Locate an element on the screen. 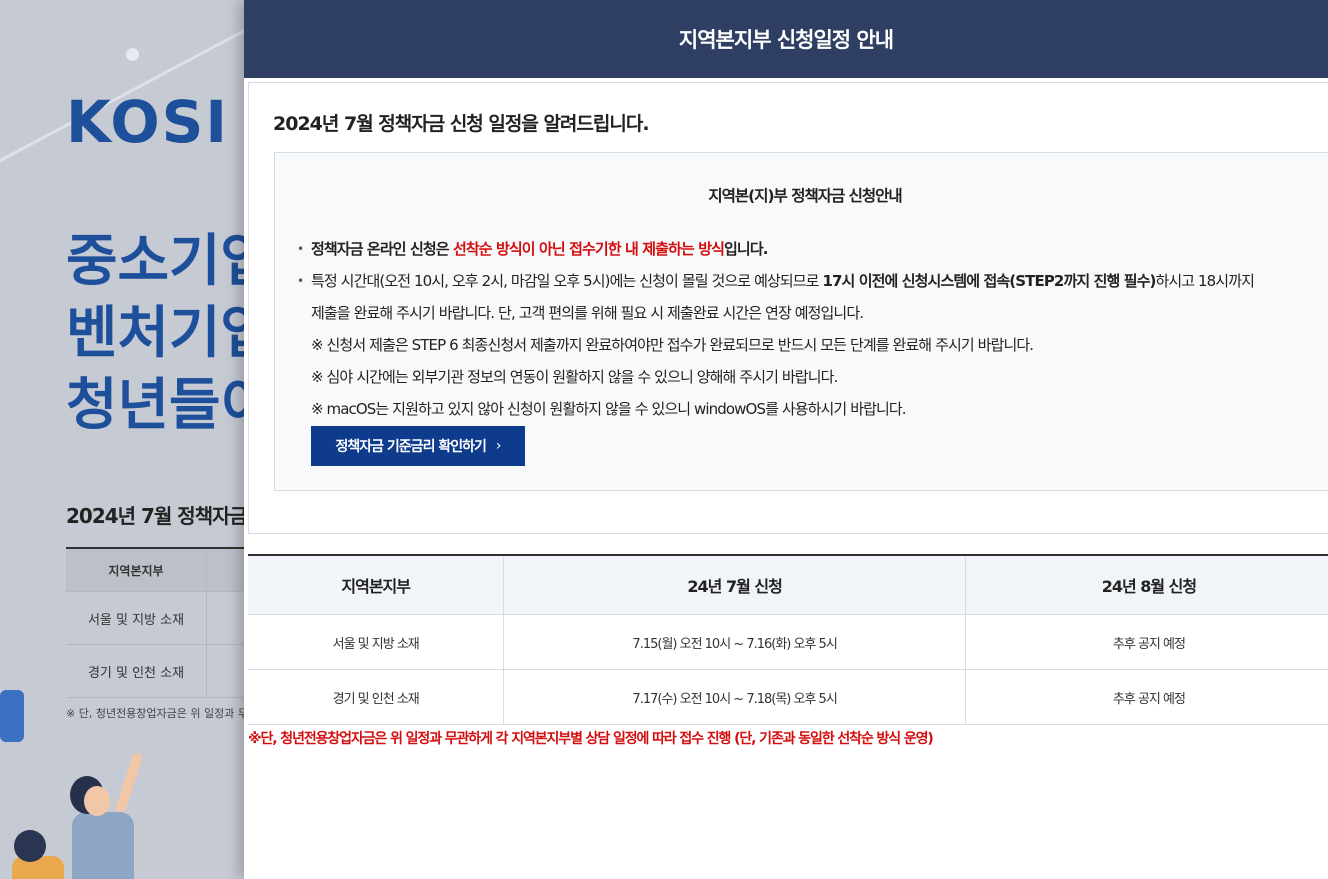  notice-bold: 17시 이전에 신청시스템에 접속(STEP2까지 진행 필수) is located at coordinates (989, 281).